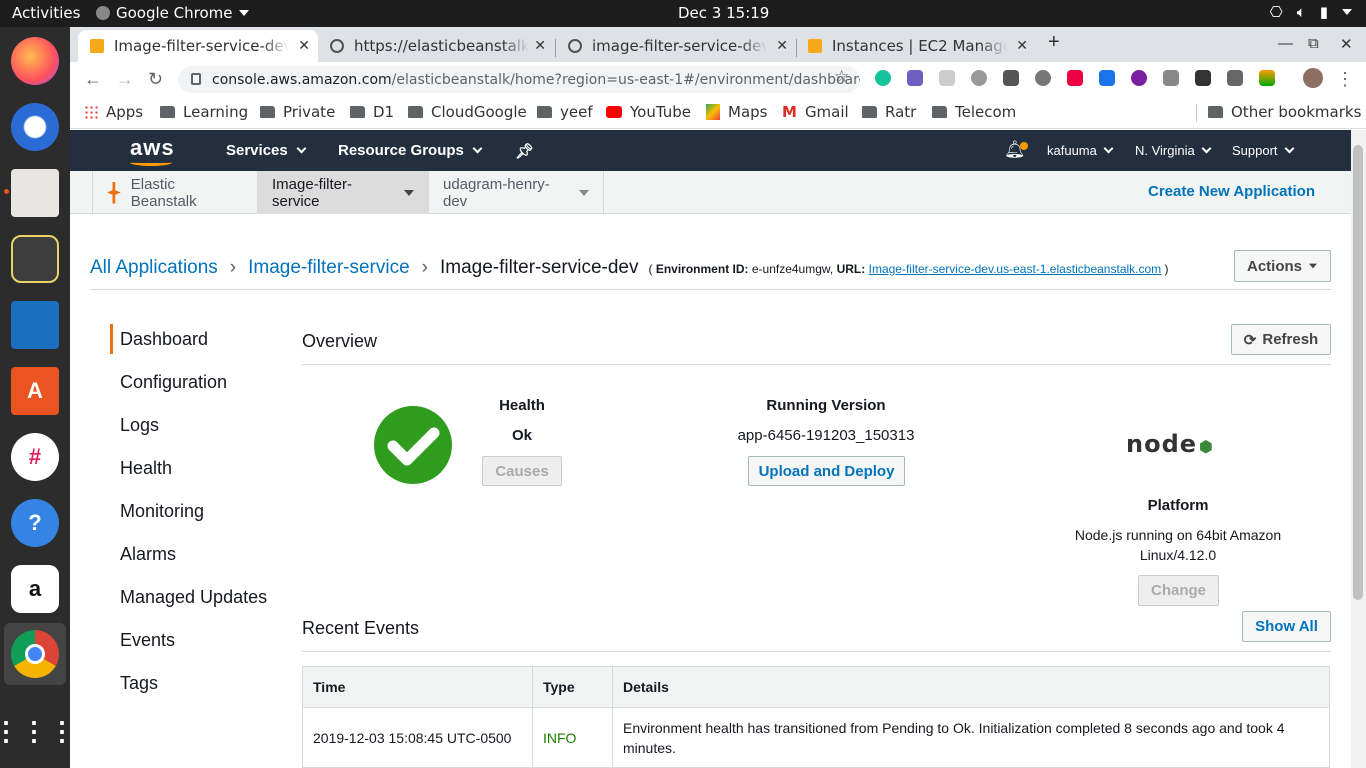 This screenshot has height=768, width=1366. I want to click on firefox-icon, so click(35, 61).